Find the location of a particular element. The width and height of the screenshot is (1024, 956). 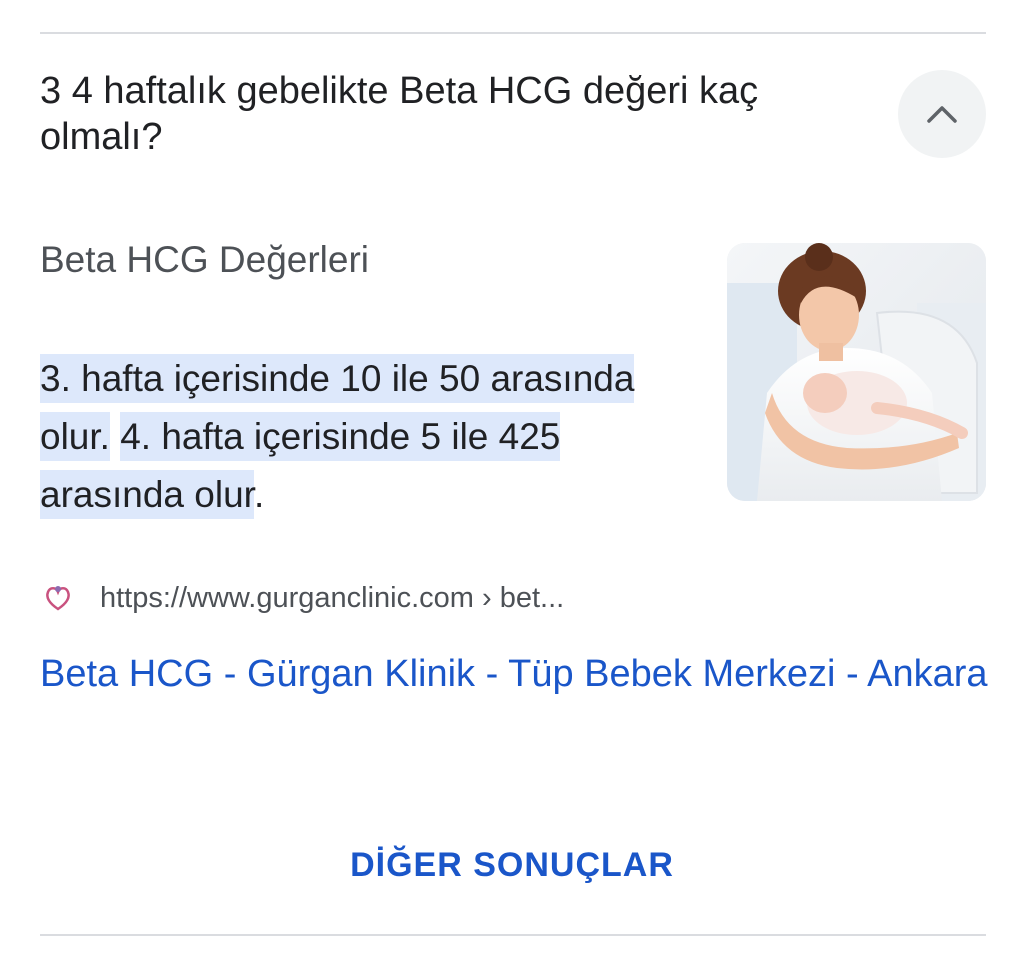

mother-baby-thumbnail is located at coordinates (856, 372).